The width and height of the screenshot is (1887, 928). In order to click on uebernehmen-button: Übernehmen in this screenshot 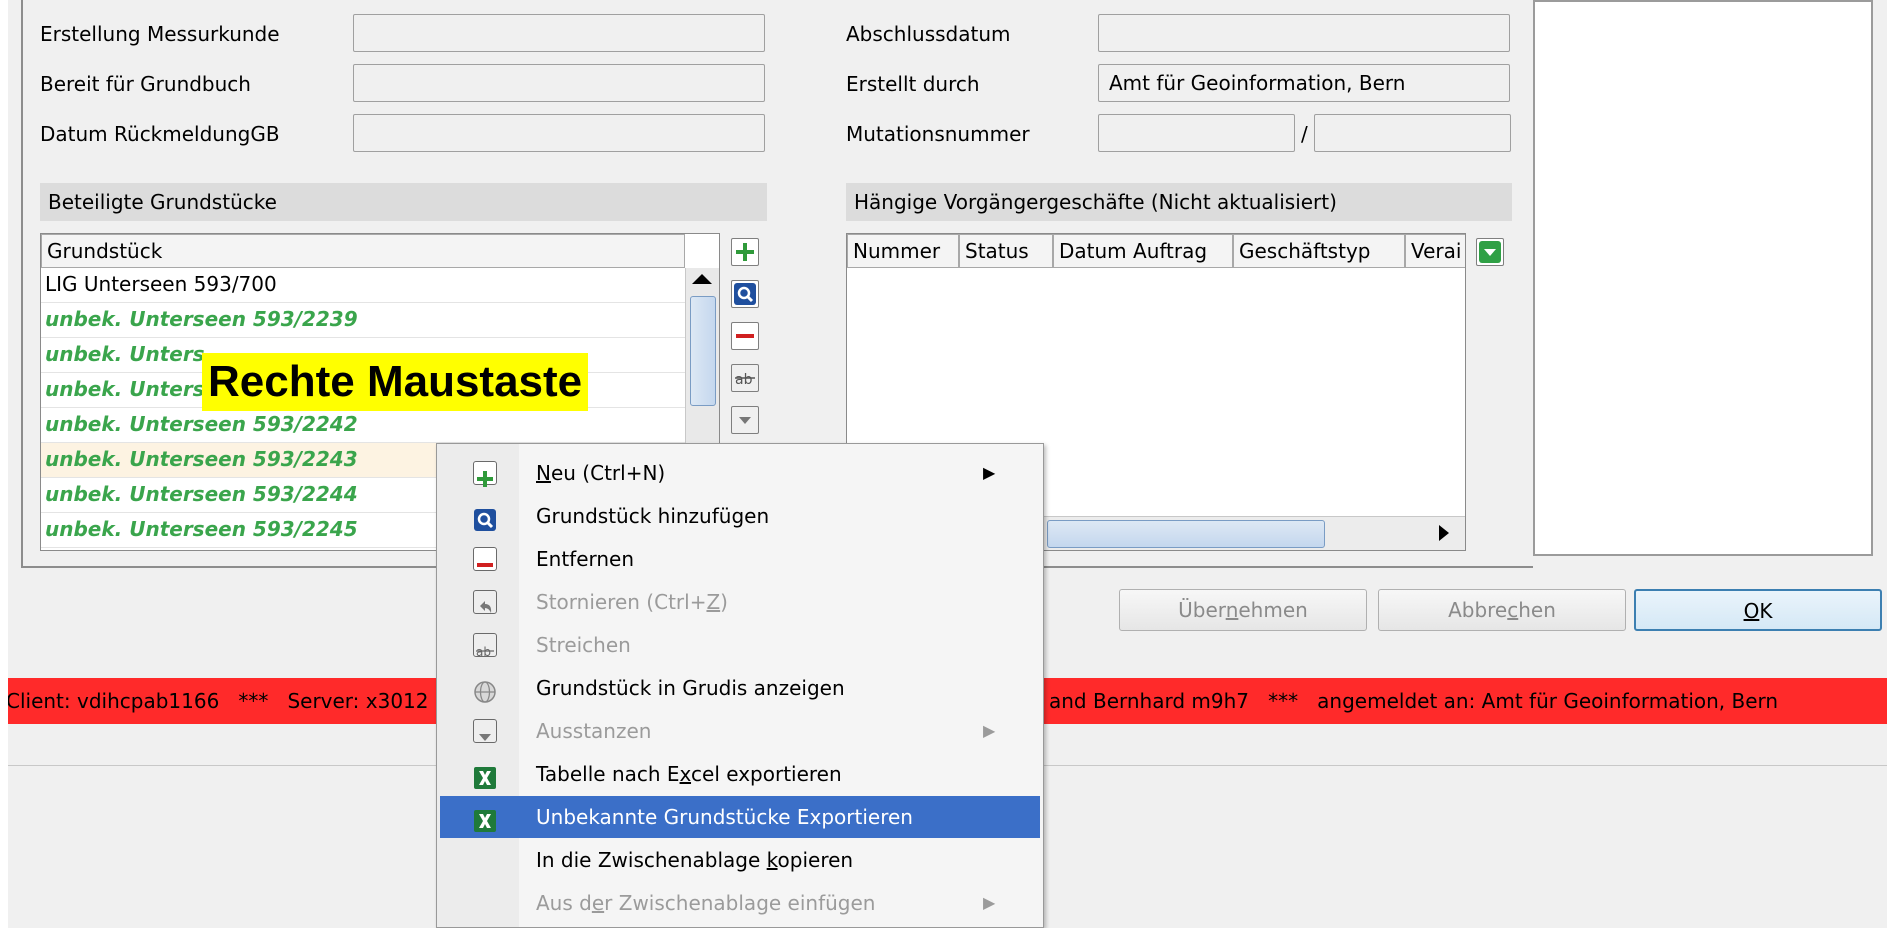, I will do `click(1243, 610)`.